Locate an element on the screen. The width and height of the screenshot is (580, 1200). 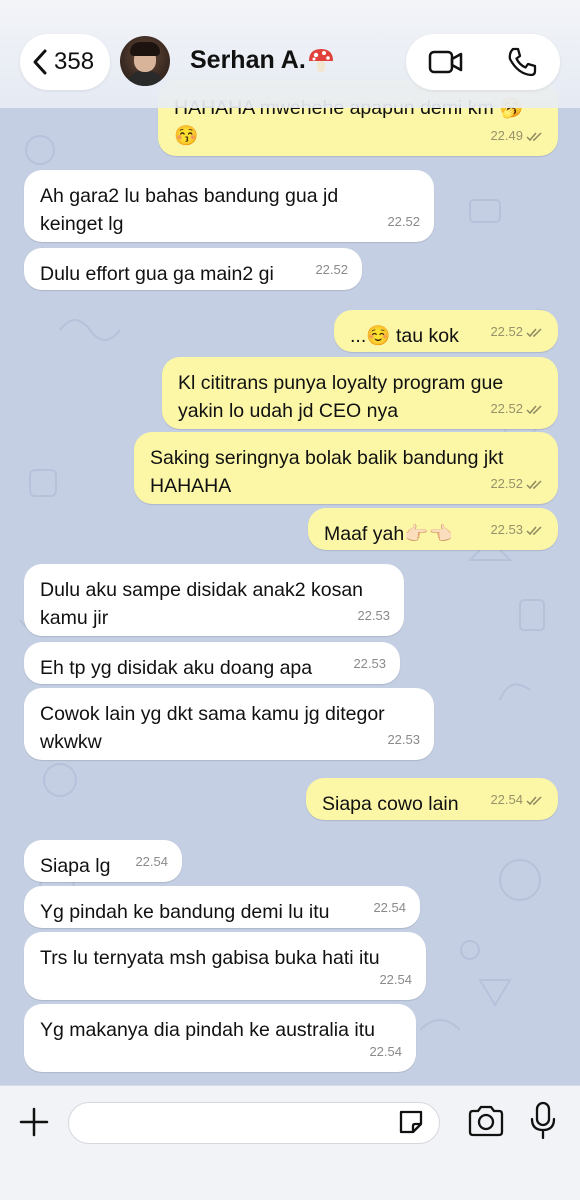
message-text-line2: wkwkw is located at coordinates (71, 742).